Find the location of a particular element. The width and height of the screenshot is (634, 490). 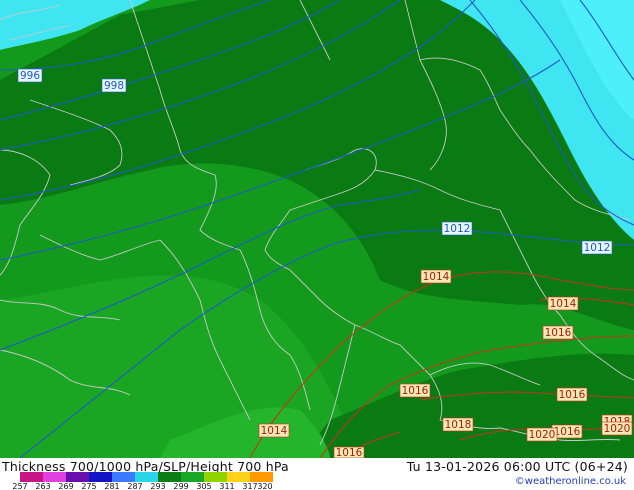

isobar-label-1016c: 1016 is located at coordinates (572, 394).